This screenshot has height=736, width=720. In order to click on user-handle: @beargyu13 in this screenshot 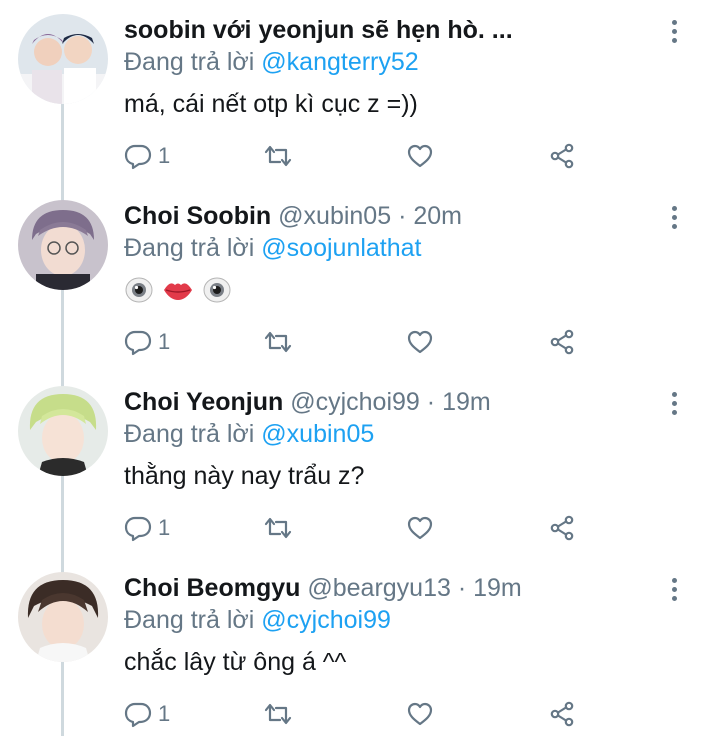, I will do `click(379, 588)`.